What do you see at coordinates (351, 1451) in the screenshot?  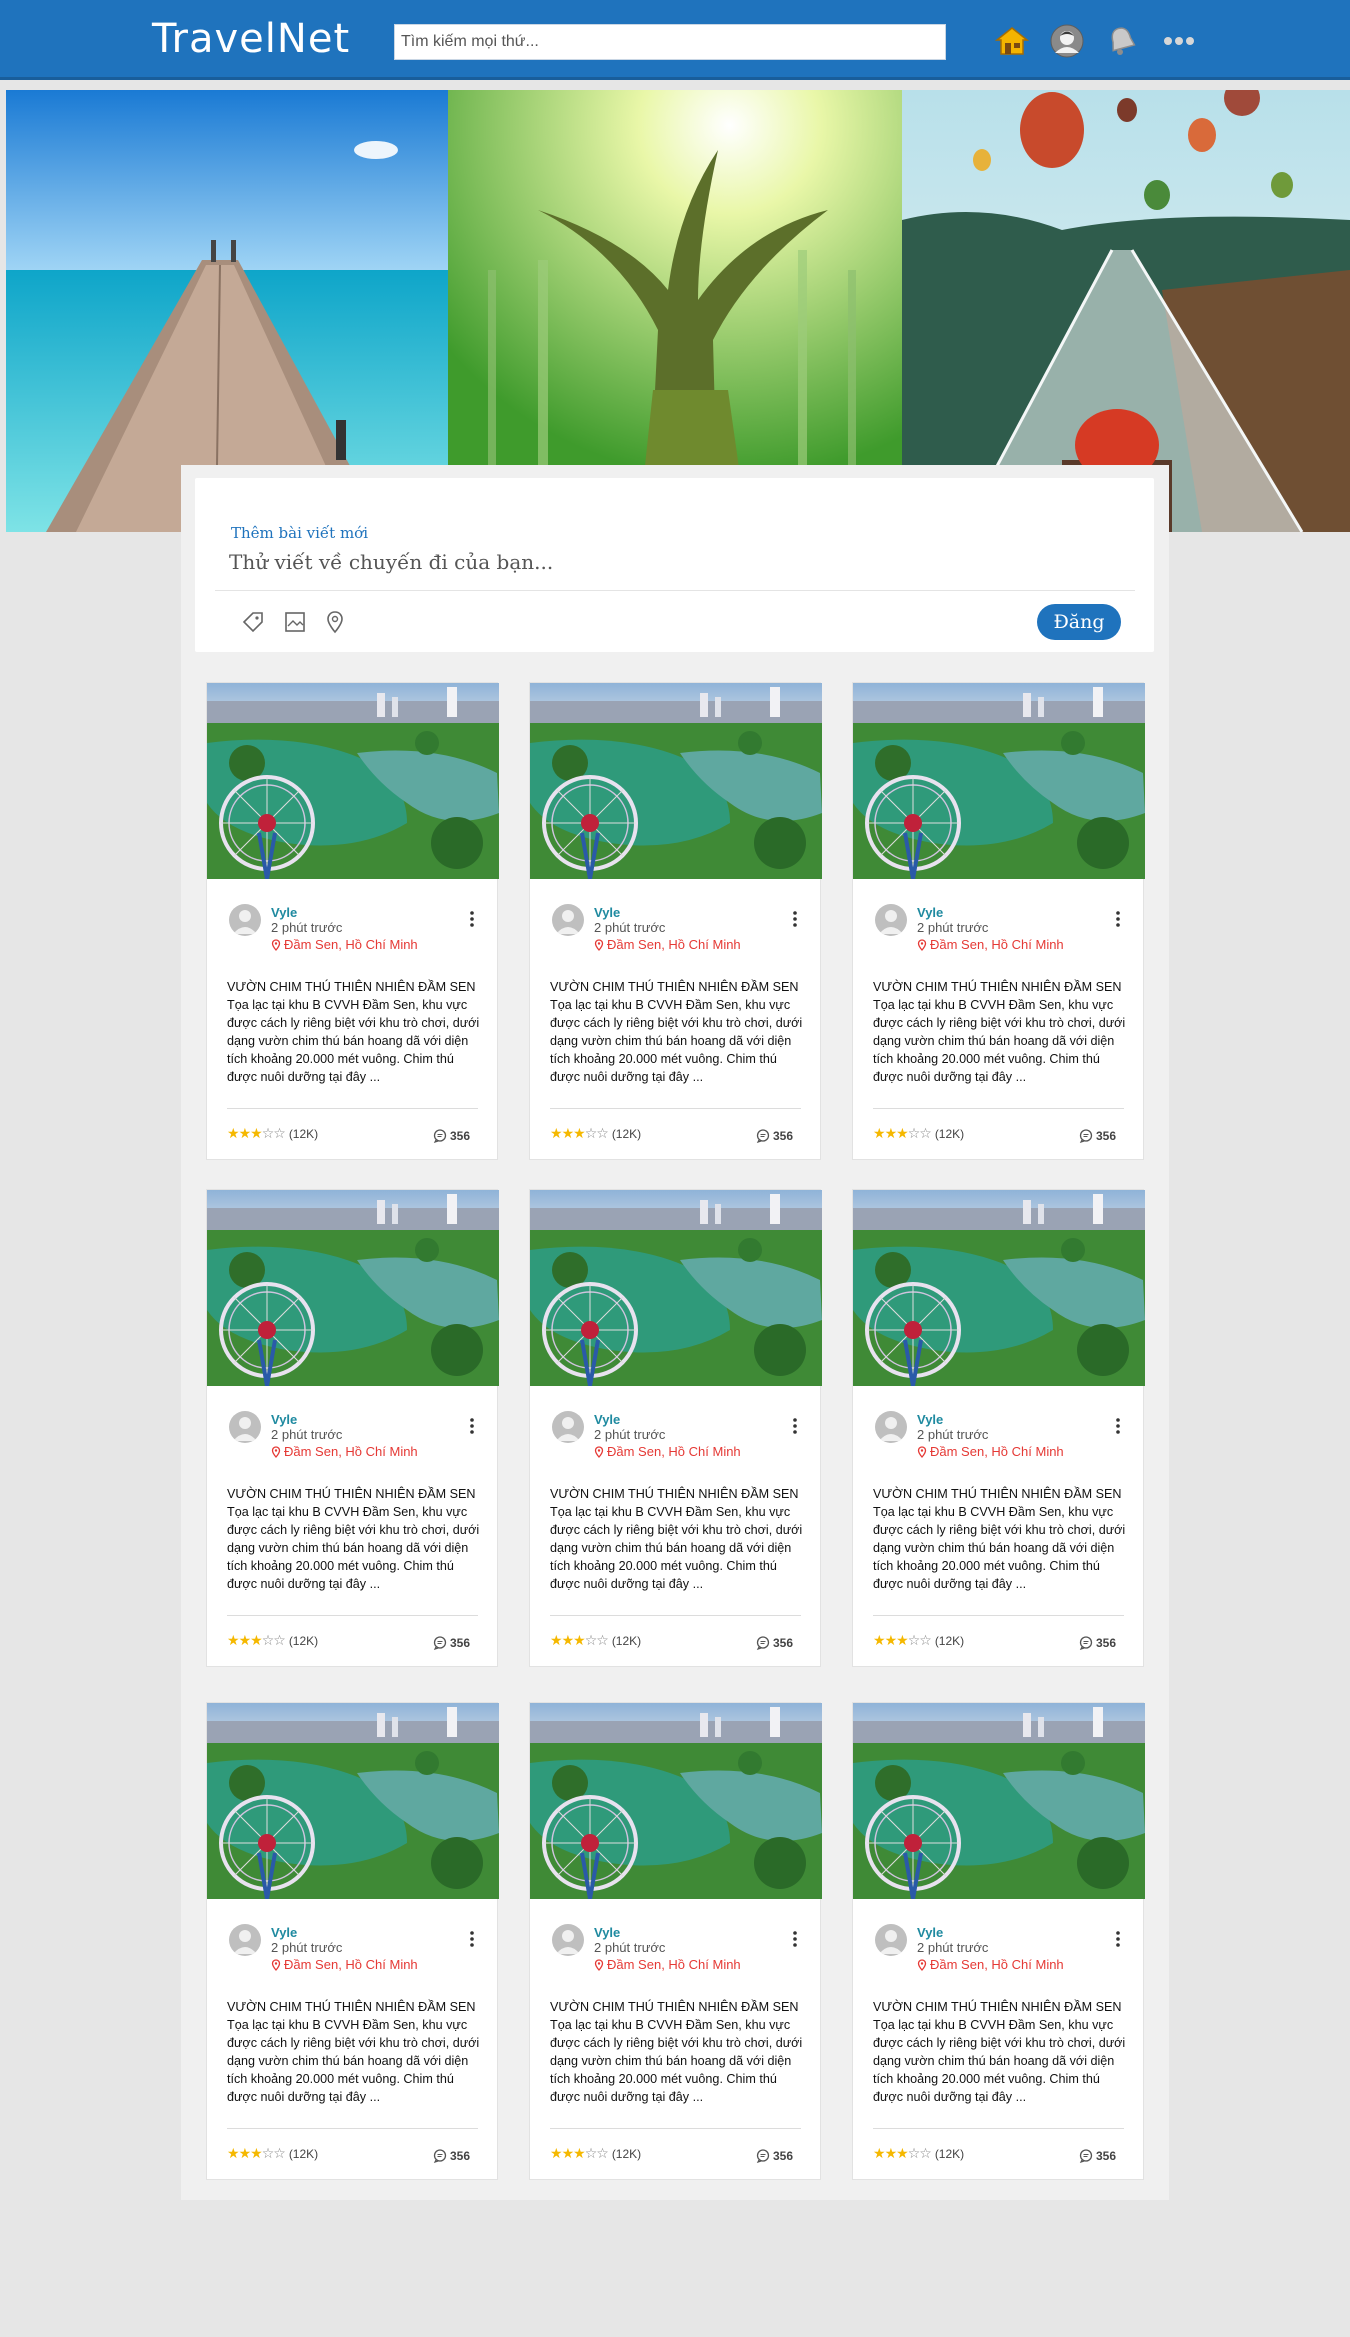 I see `post-location-label: Đầm Sen, Hồ Chí Minh` at bounding box center [351, 1451].